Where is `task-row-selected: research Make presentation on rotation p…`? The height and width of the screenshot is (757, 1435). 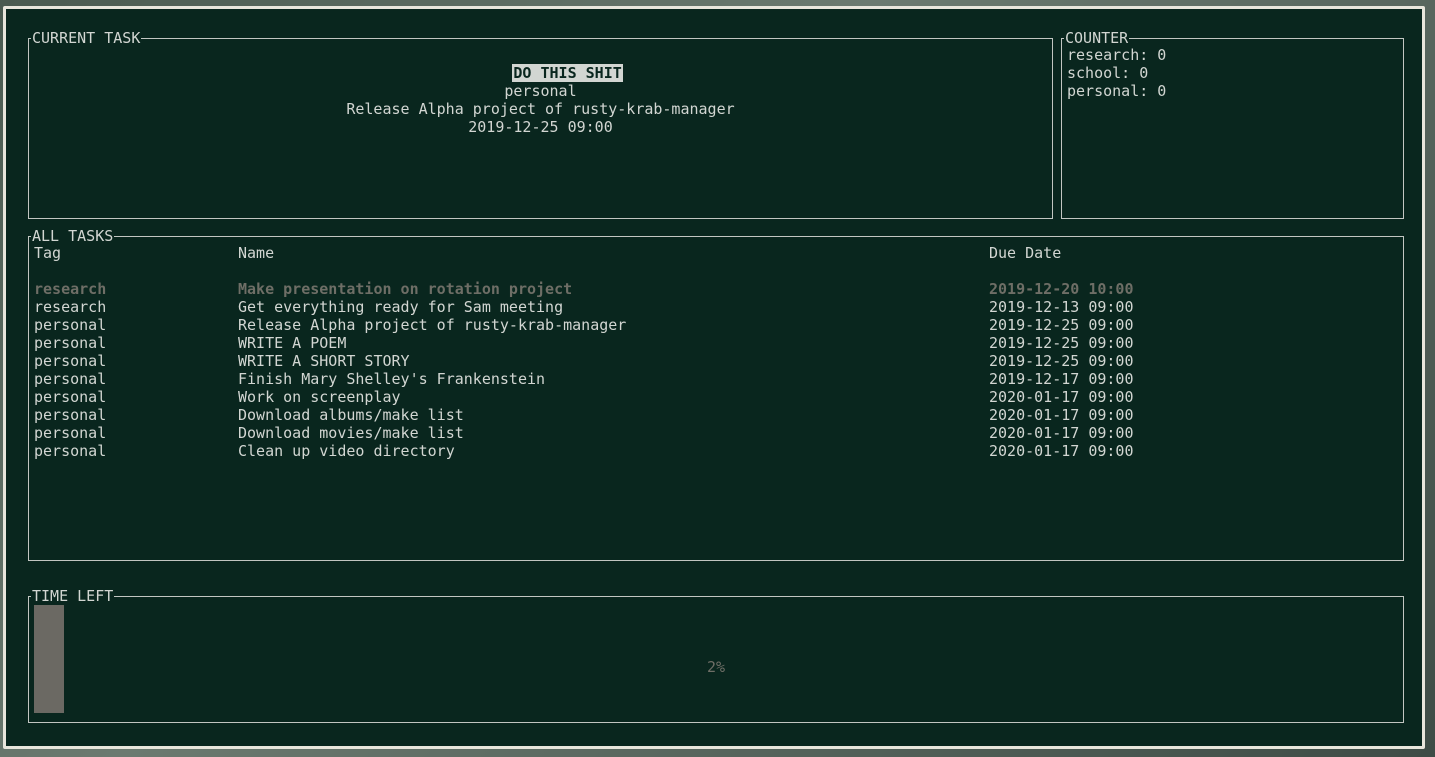 task-row-selected: research Make presentation on rotation p… is located at coordinates (716, 289).